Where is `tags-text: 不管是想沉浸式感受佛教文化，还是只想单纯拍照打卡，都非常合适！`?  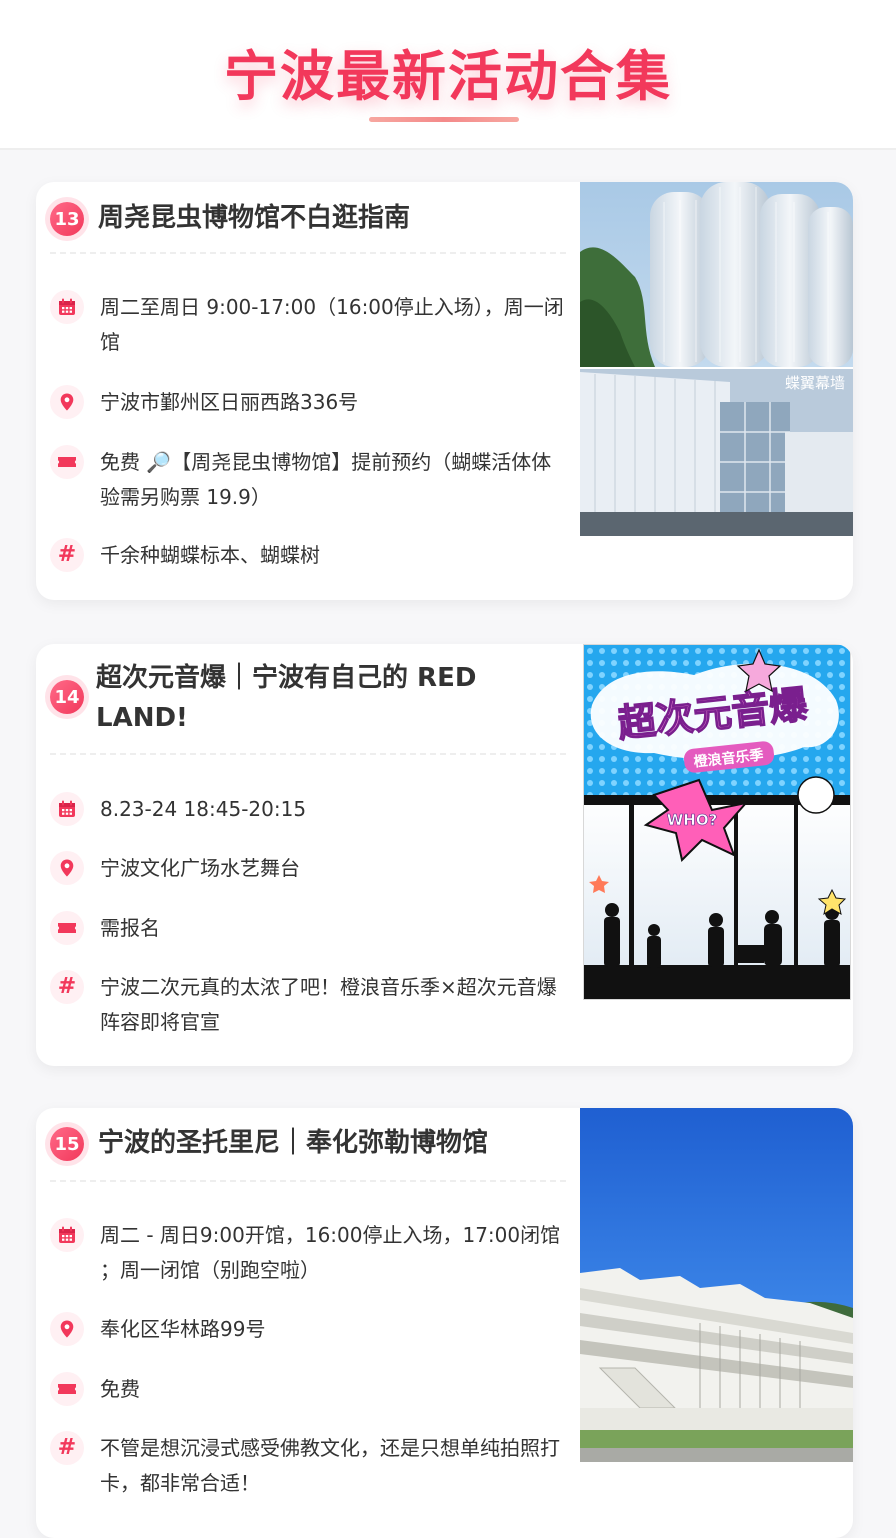 tags-text: 不管是想沉浸式感受佛教文化，还是只想单纯拍照打卡，都非常合适！ is located at coordinates (330, 1465).